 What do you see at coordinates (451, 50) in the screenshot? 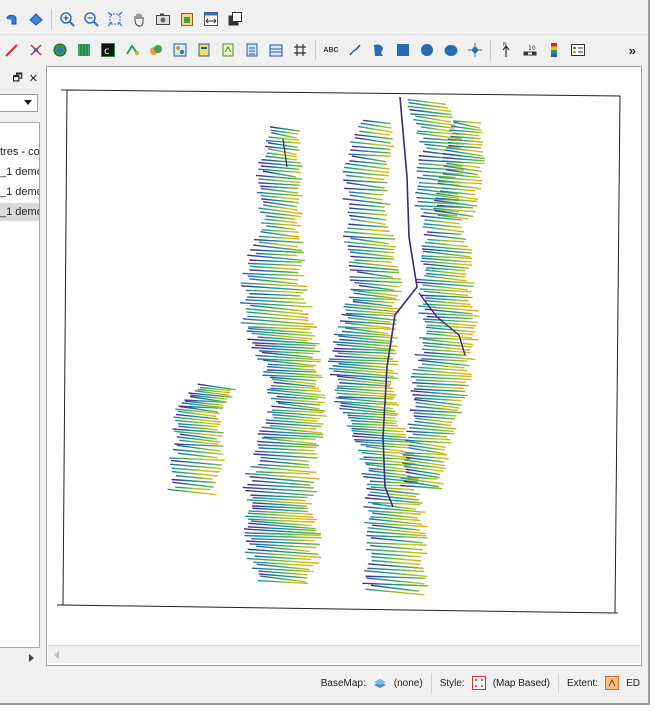
I see `ellipse-icon` at bounding box center [451, 50].